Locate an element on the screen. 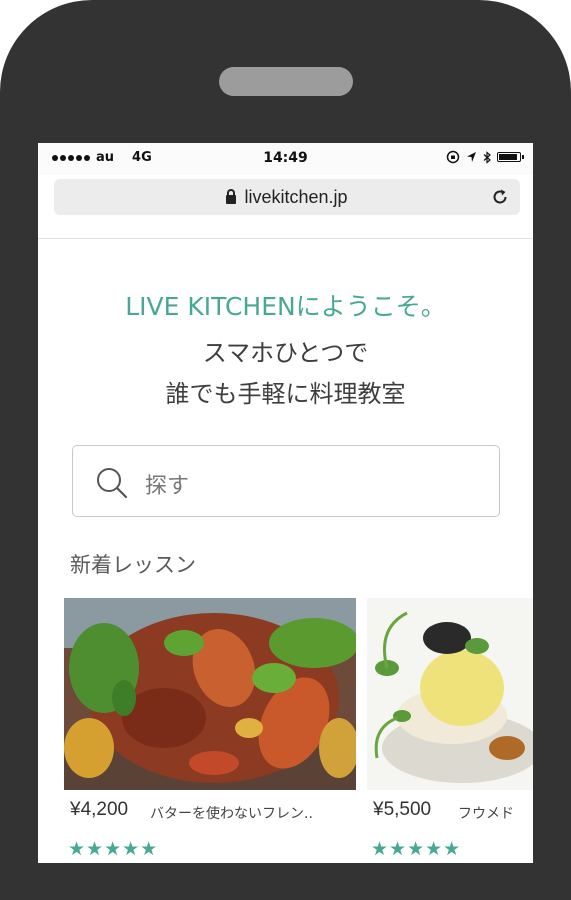 This screenshot has height=900, width=571. reload-icon is located at coordinates (500, 197).